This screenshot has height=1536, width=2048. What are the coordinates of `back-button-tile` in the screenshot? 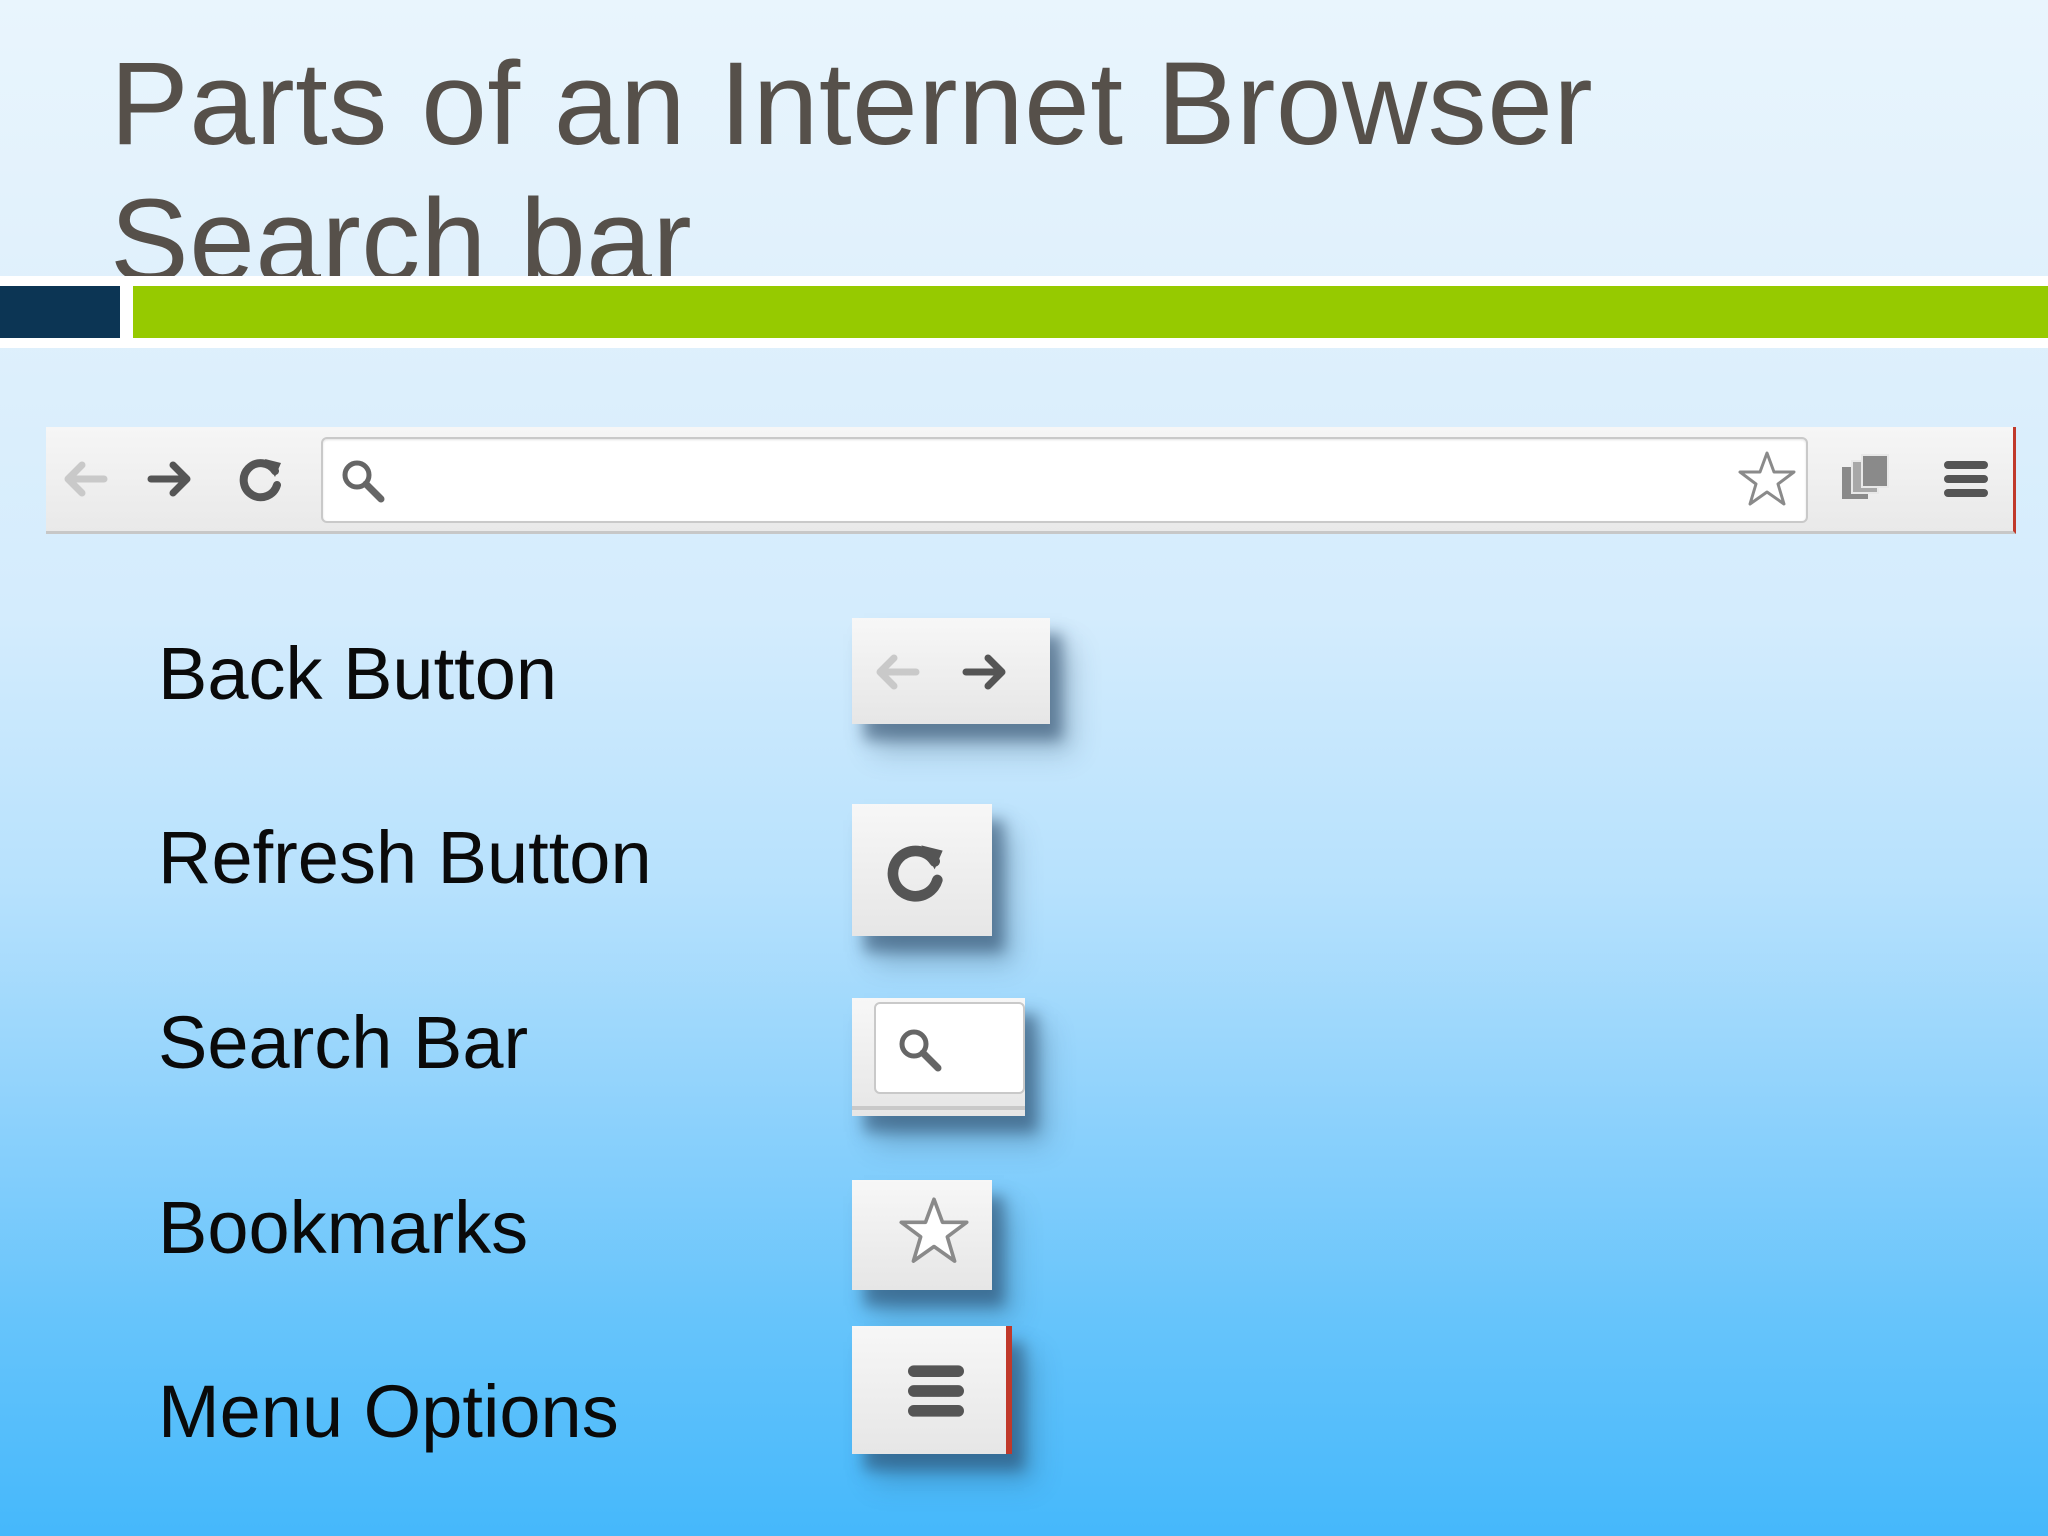 It's located at (951, 671).